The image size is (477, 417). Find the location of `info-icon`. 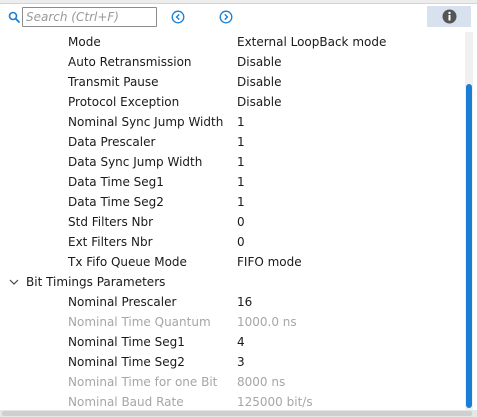

info-icon is located at coordinates (449, 16).